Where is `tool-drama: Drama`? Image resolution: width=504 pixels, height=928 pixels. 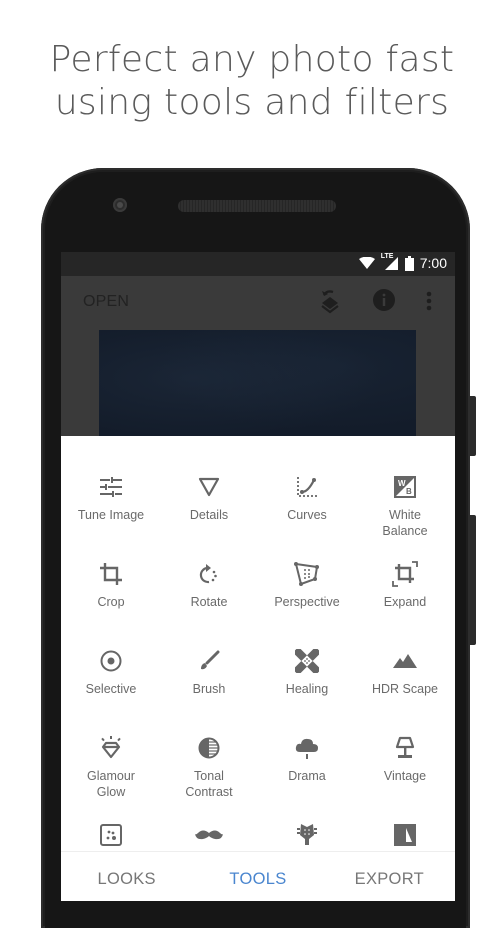 tool-drama: Drama is located at coordinates (307, 759).